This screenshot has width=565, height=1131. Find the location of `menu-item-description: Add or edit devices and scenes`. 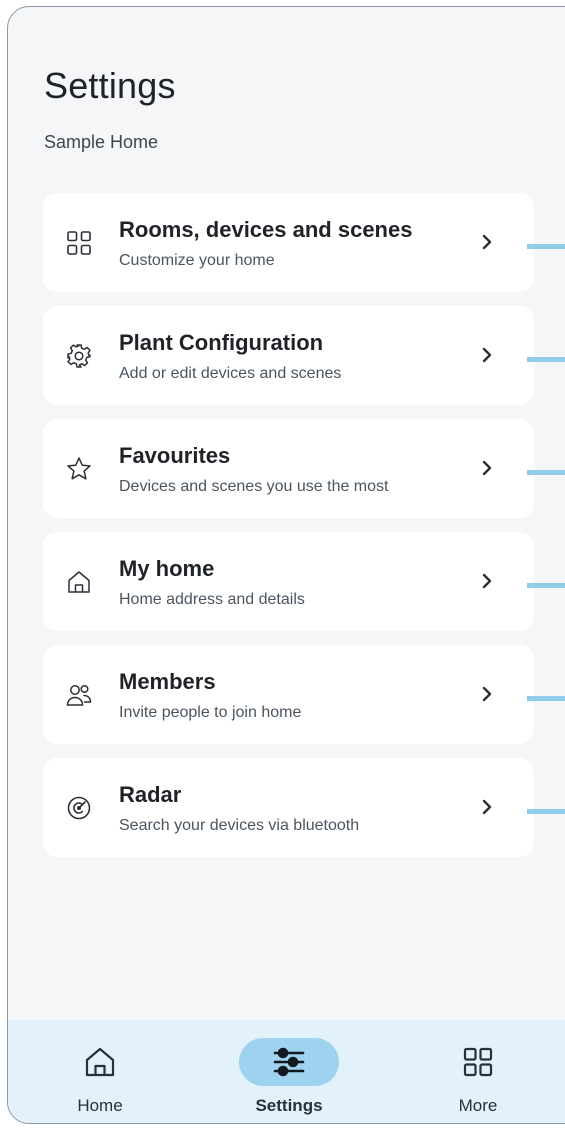

menu-item-description: Add or edit devices and scenes is located at coordinates (230, 373).